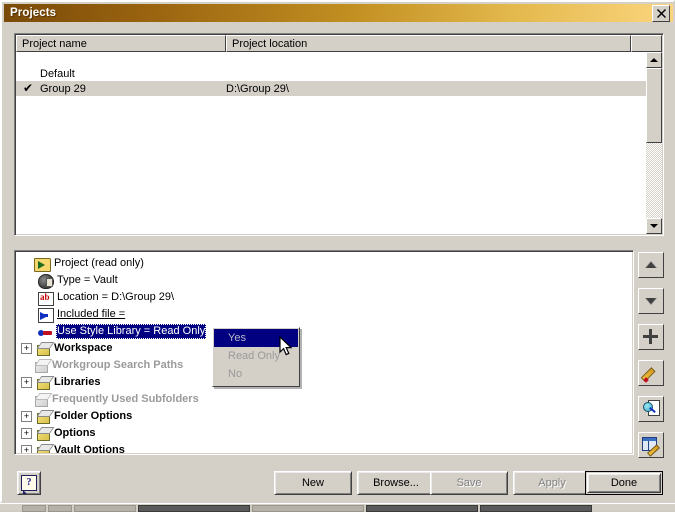 The image size is (675, 512). What do you see at coordinates (118, 365) in the screenshot?
I see `tree-item-label: Workgroup Search Paths` at bounding box center [118, 365].